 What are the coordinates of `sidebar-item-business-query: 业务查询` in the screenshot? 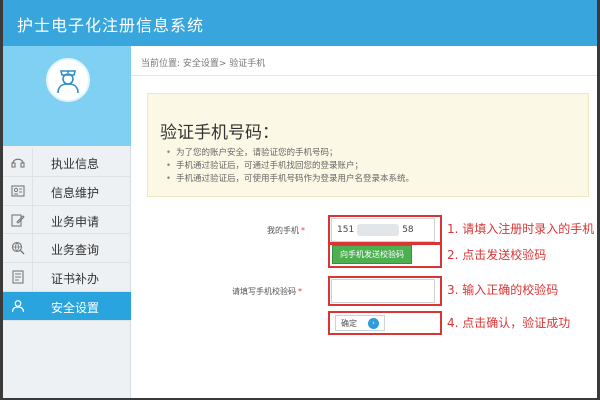 It's located at (67, 249).